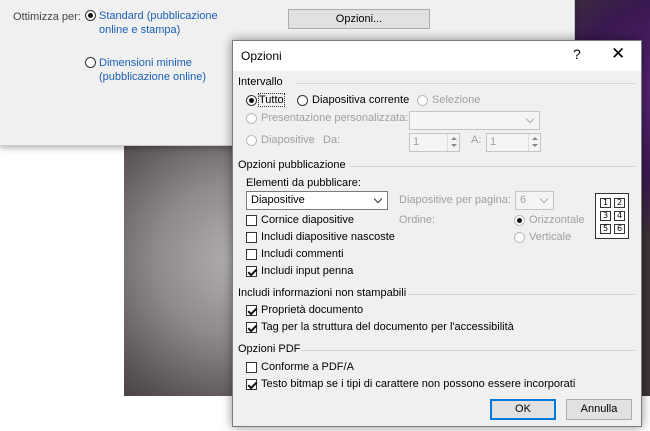 The height and width of the screenshot is (431, 650). Describe the element at coordinates (519, 237) in the screenshot. I see `order-vertical-radio` at that location.